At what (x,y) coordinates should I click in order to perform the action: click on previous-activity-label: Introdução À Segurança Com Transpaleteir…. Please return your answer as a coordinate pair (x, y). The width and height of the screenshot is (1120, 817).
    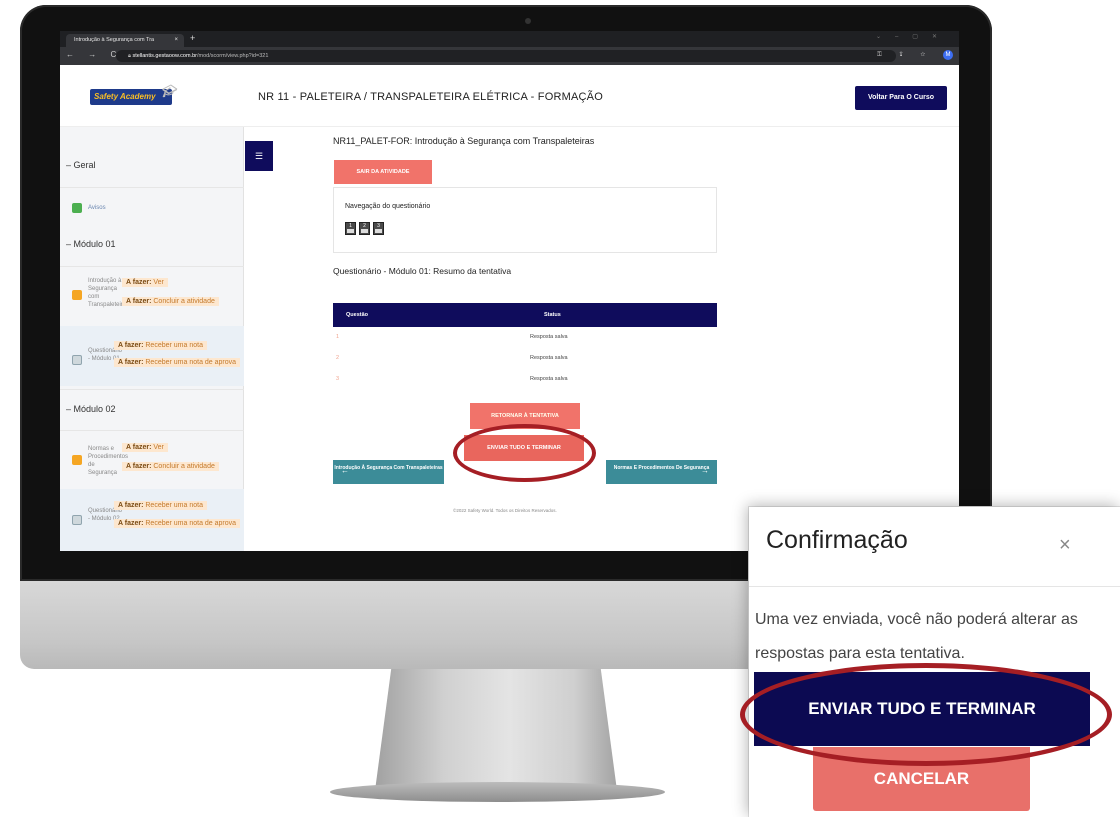
    Looking at the image, I should click on (388, 468).